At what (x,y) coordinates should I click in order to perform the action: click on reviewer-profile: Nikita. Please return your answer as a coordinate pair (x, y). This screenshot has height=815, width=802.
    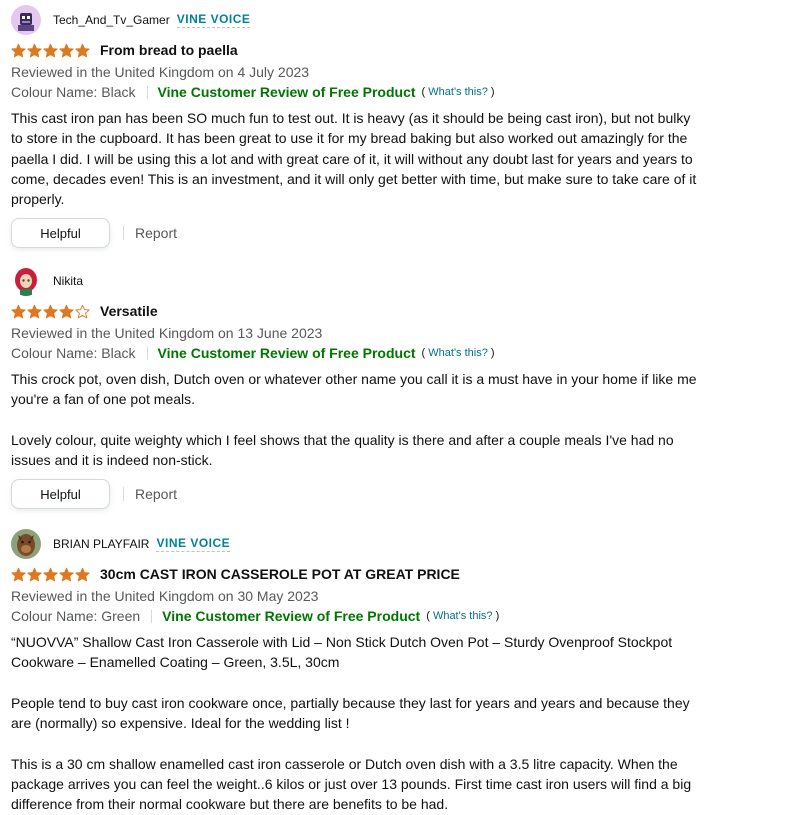
    Looking at the image, I should click on (356, 281).